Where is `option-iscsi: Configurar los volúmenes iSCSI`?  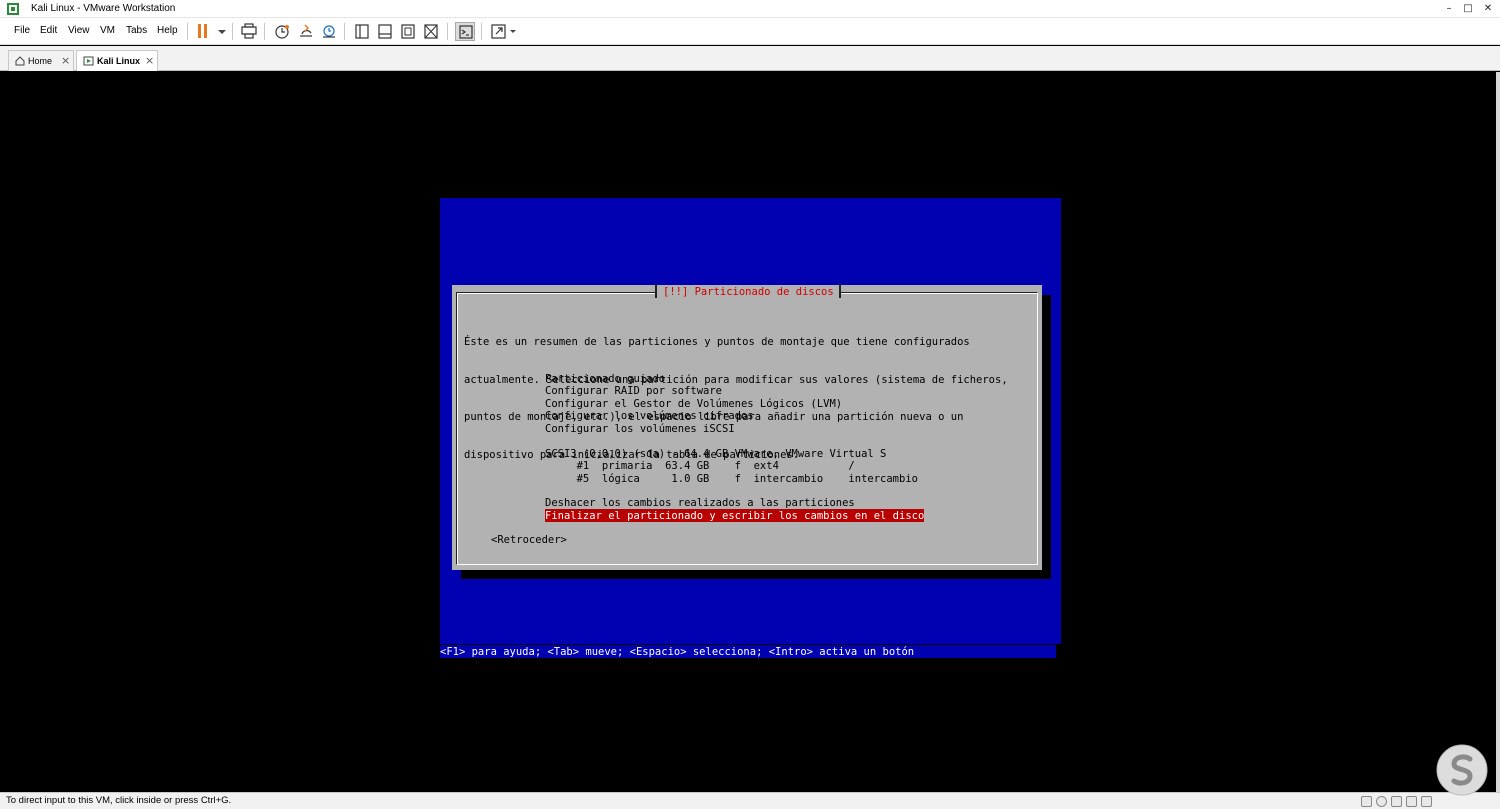
option-iscsi: Configurar los volúmenes iSCSI is located at coordinates (640, 429).